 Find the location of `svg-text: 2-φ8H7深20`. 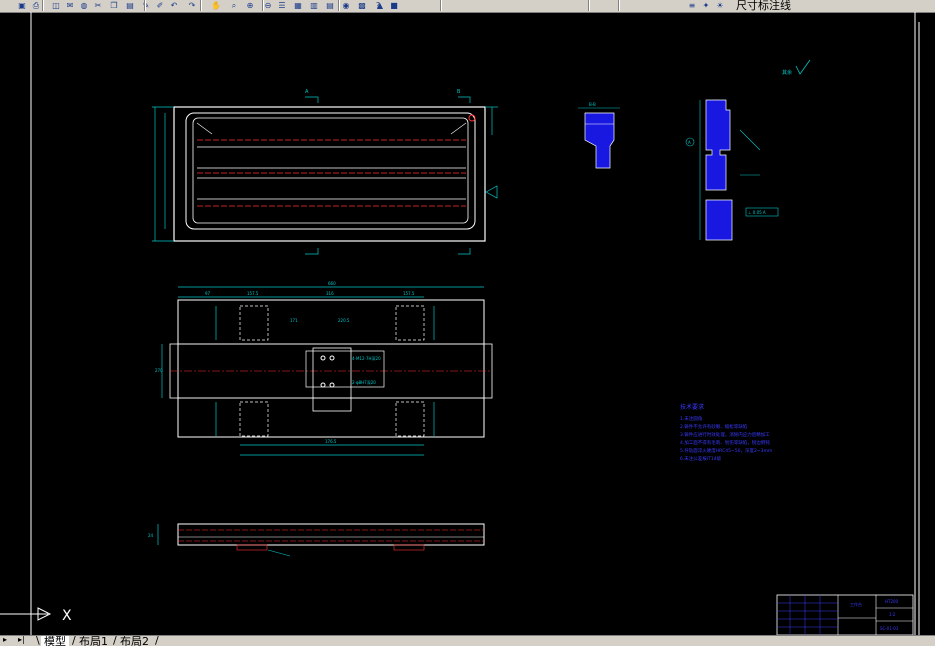

svg-text: 2-φ8H7深20 is located at coordinates (364, 382).